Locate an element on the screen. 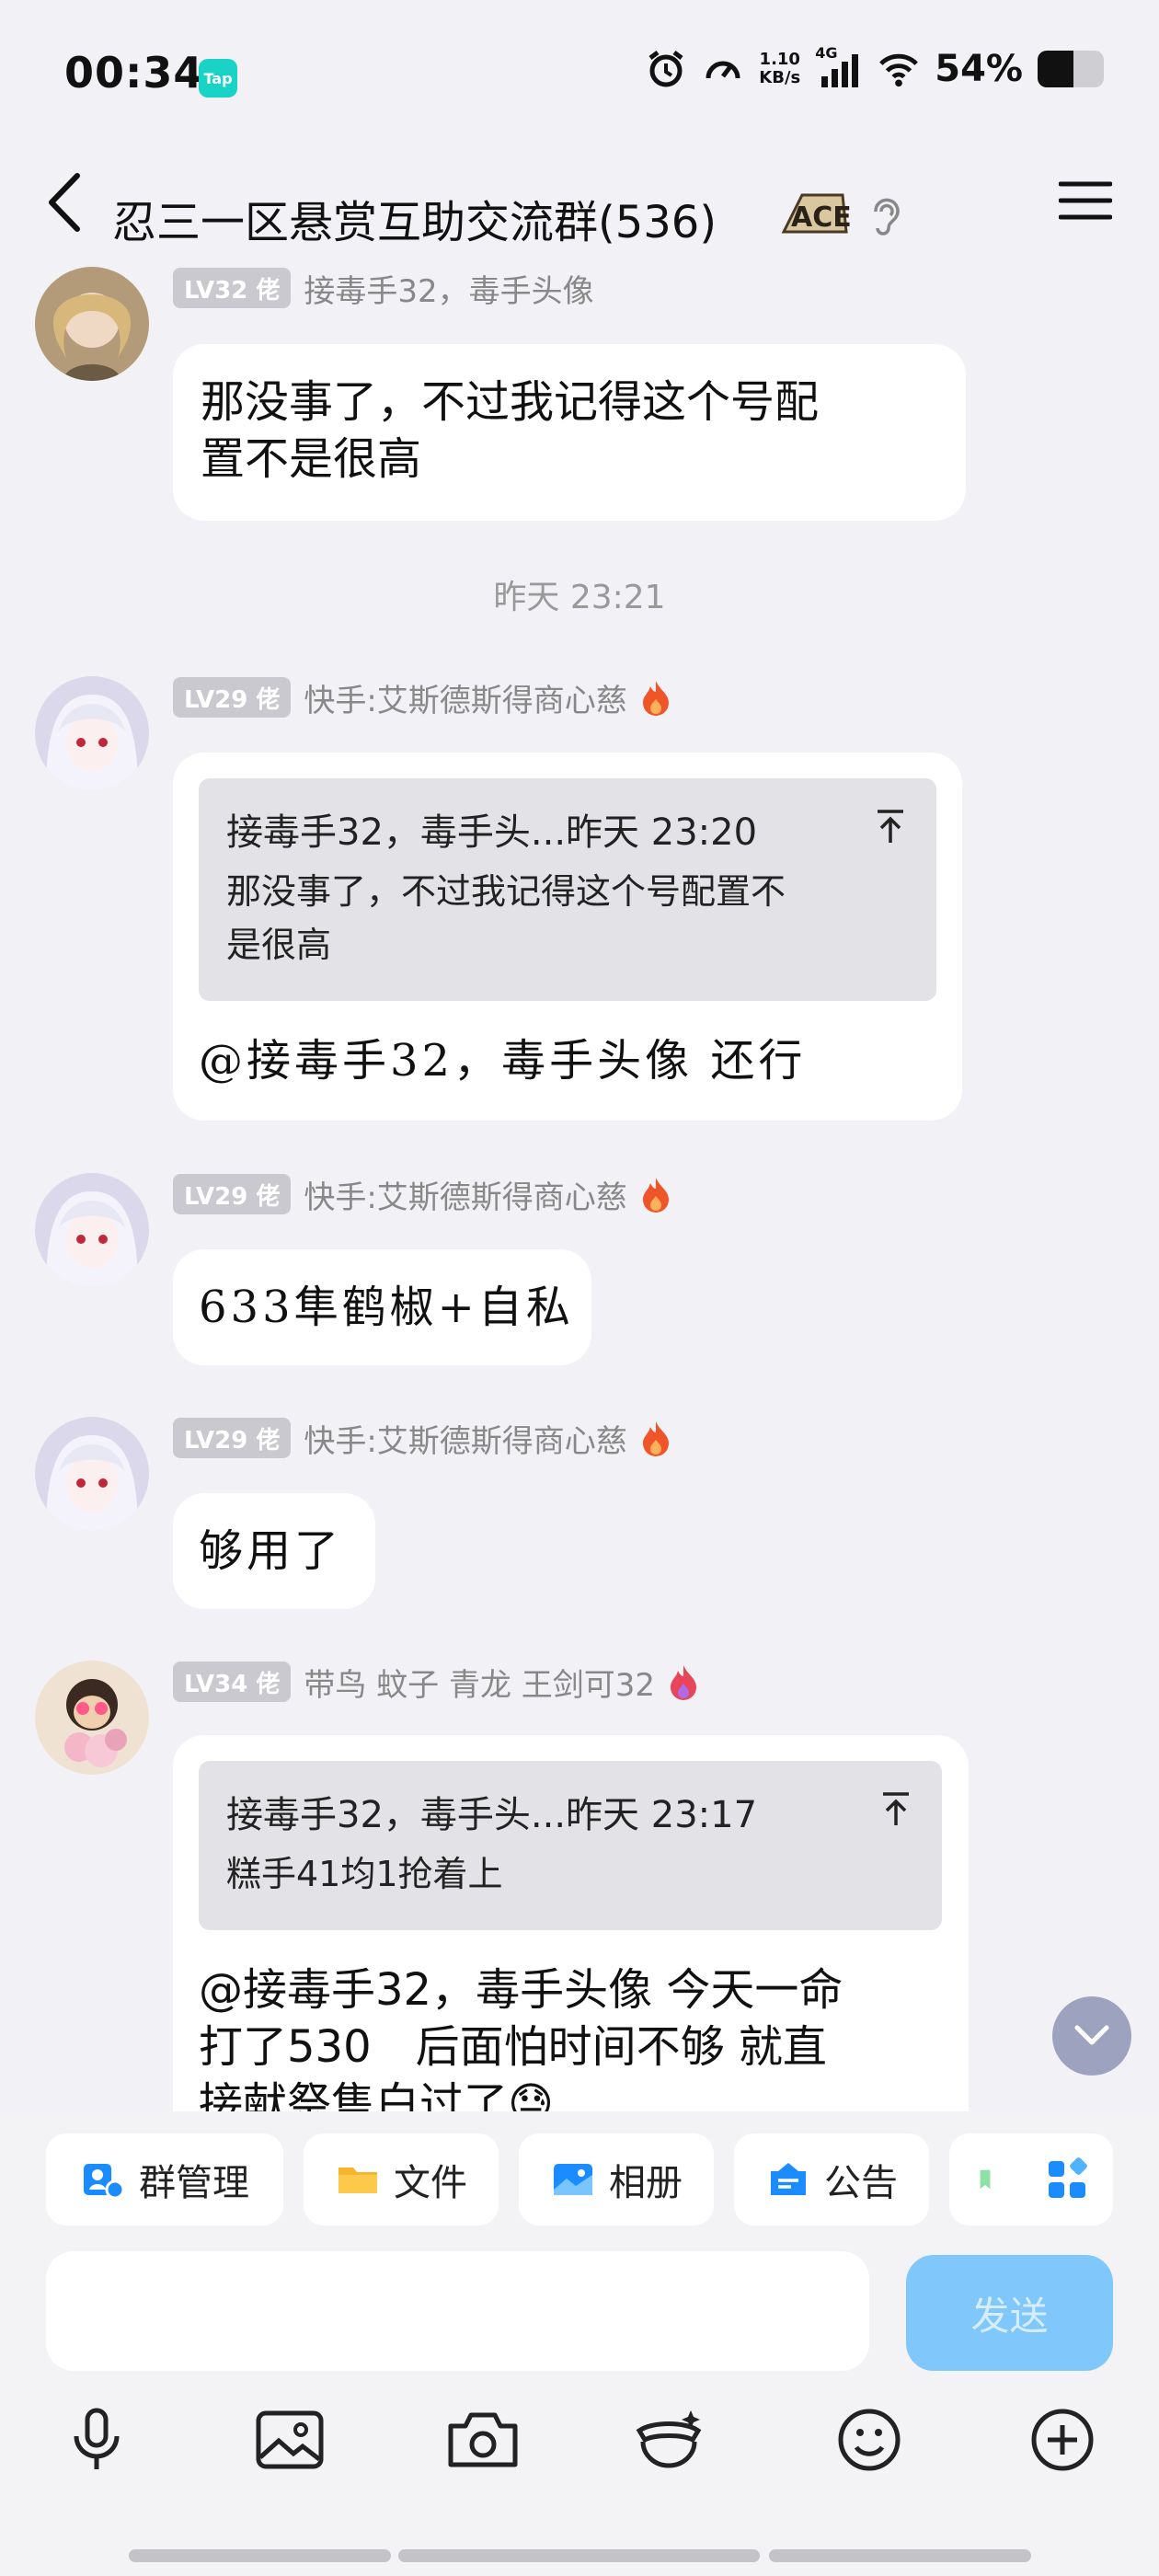  camera-button is located at coordinates (483, 2439).